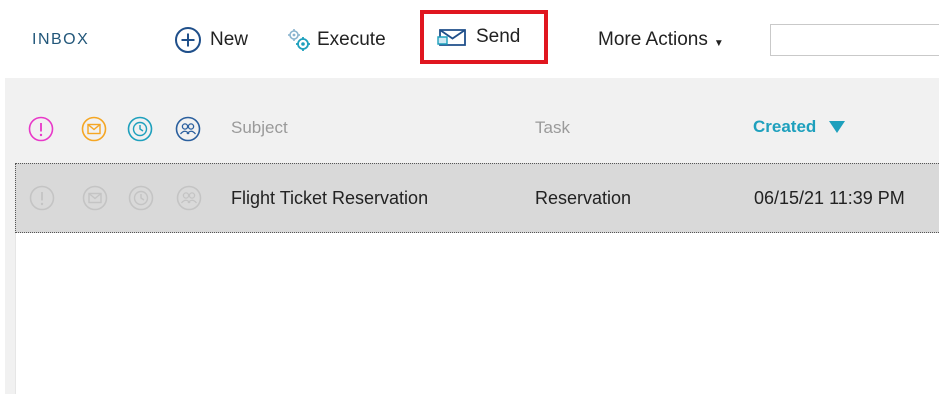  Describe the element at coordinates (61, 39) in the screenshot. I see `page-title: INBOX` at that location.